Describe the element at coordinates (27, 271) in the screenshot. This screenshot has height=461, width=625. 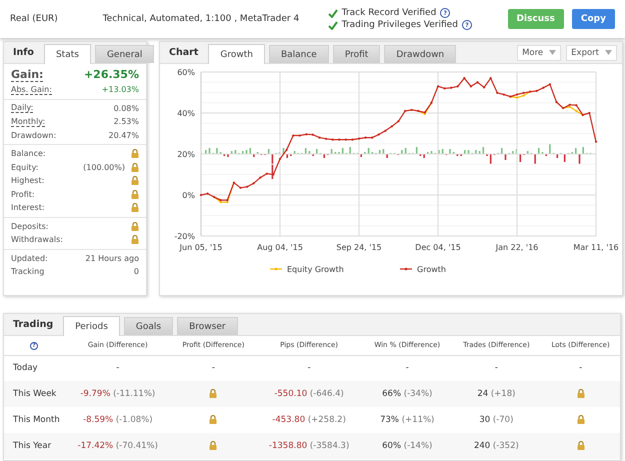
I see `stat-label: Tracking` at that location.